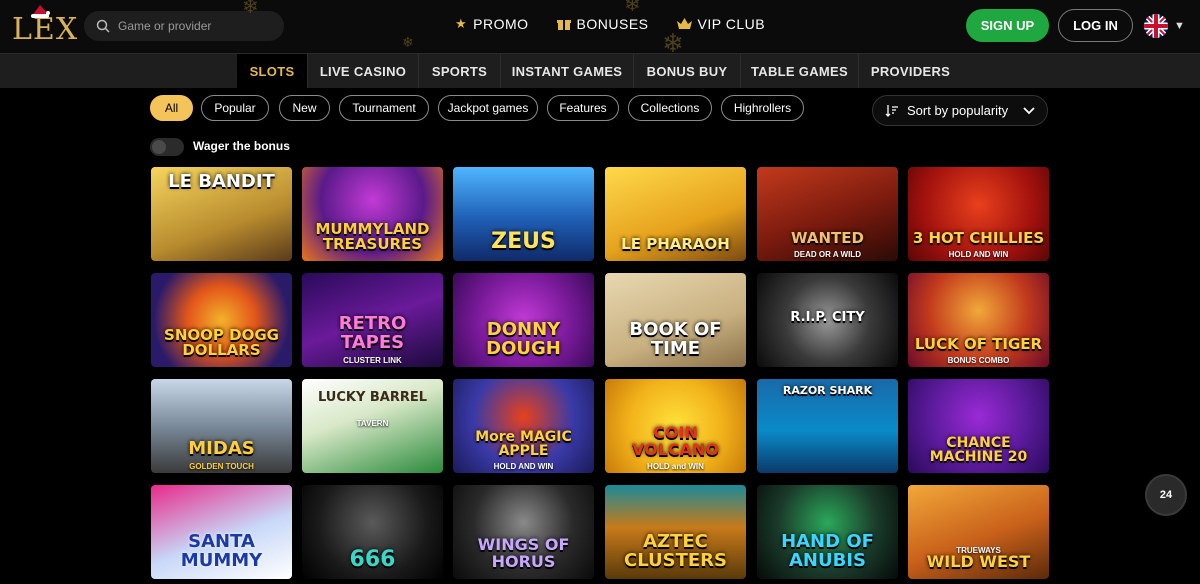 The width and height of the screenshot is (1200, 584). Describe the element at coordinates (675, 466) in the screenshot. I see `game-subtitle: HOLD and WIN` at that location.